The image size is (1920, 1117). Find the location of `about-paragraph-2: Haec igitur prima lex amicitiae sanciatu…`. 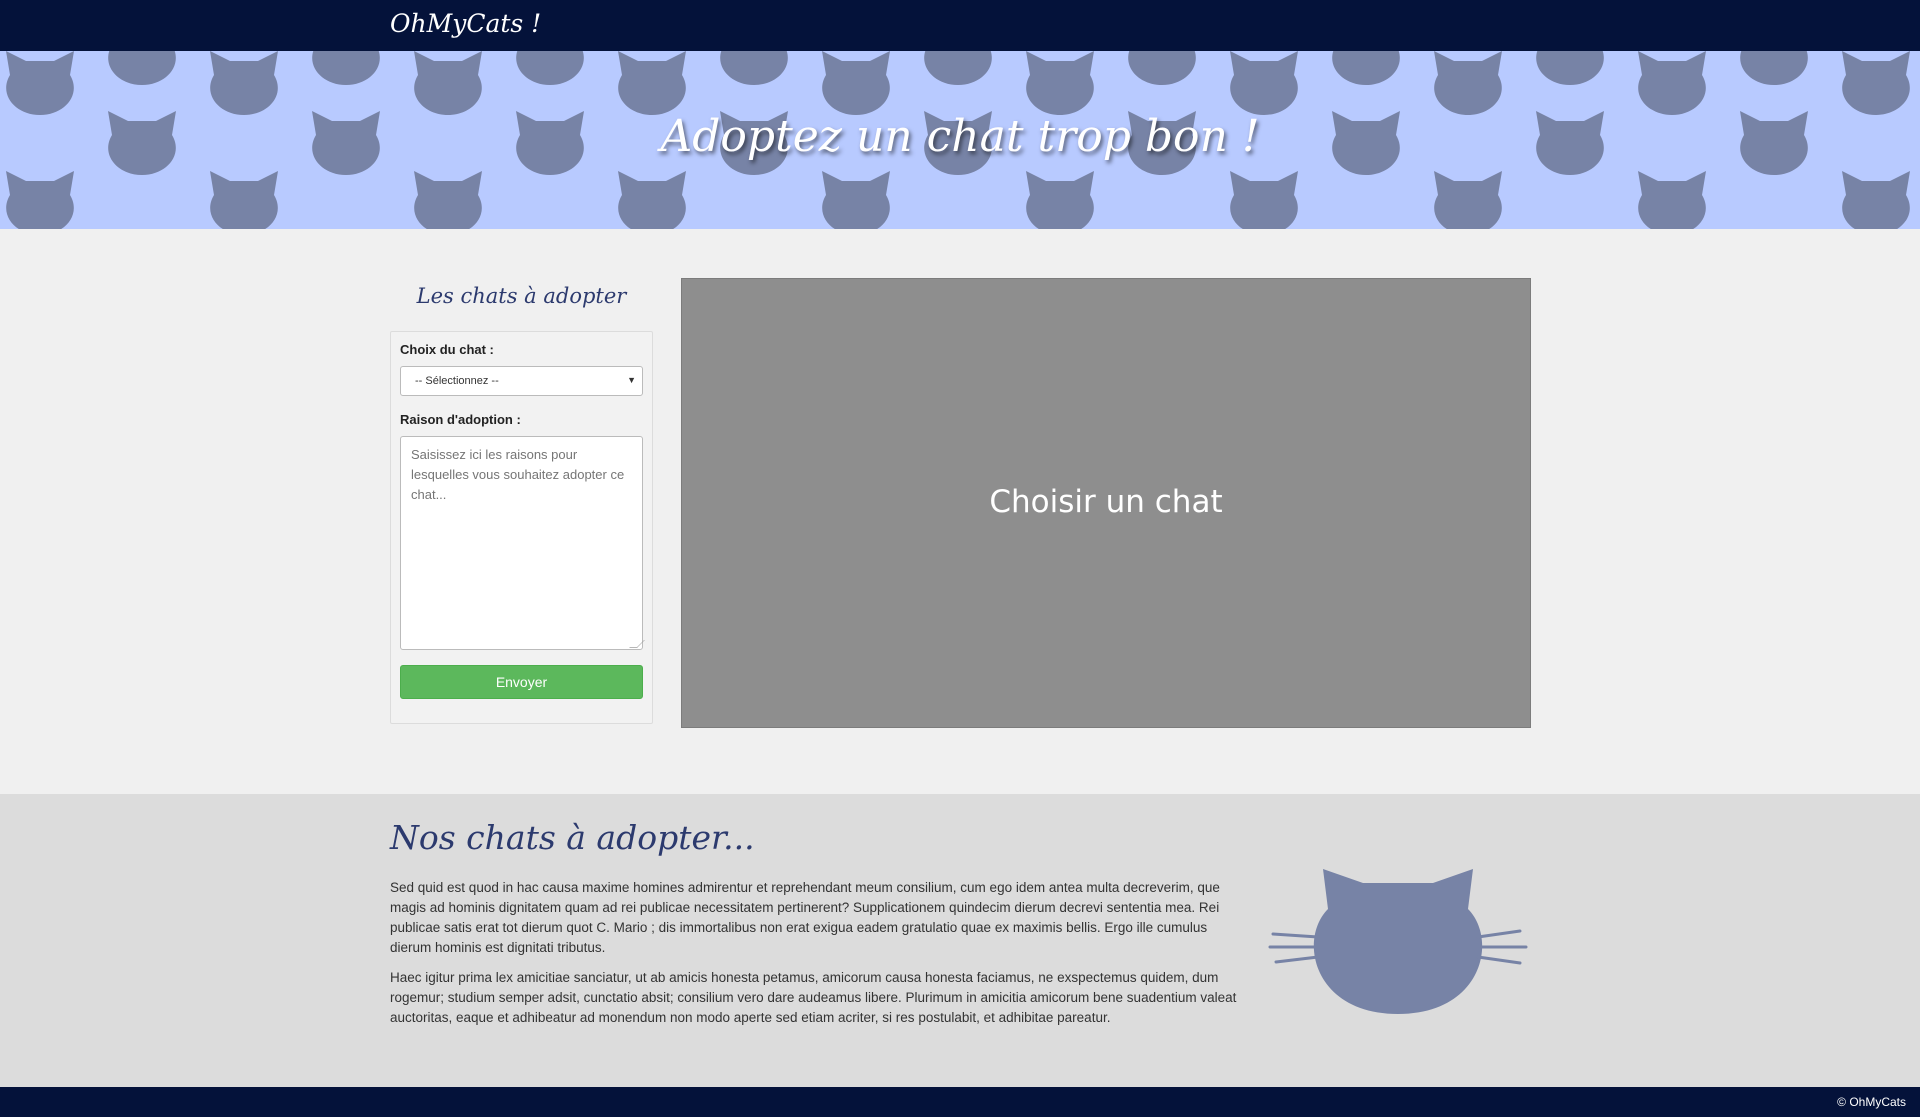

about-paragraph-2: Haec igitur prima lex amicitiae sanciatu… is located at coordinates (813, 997).